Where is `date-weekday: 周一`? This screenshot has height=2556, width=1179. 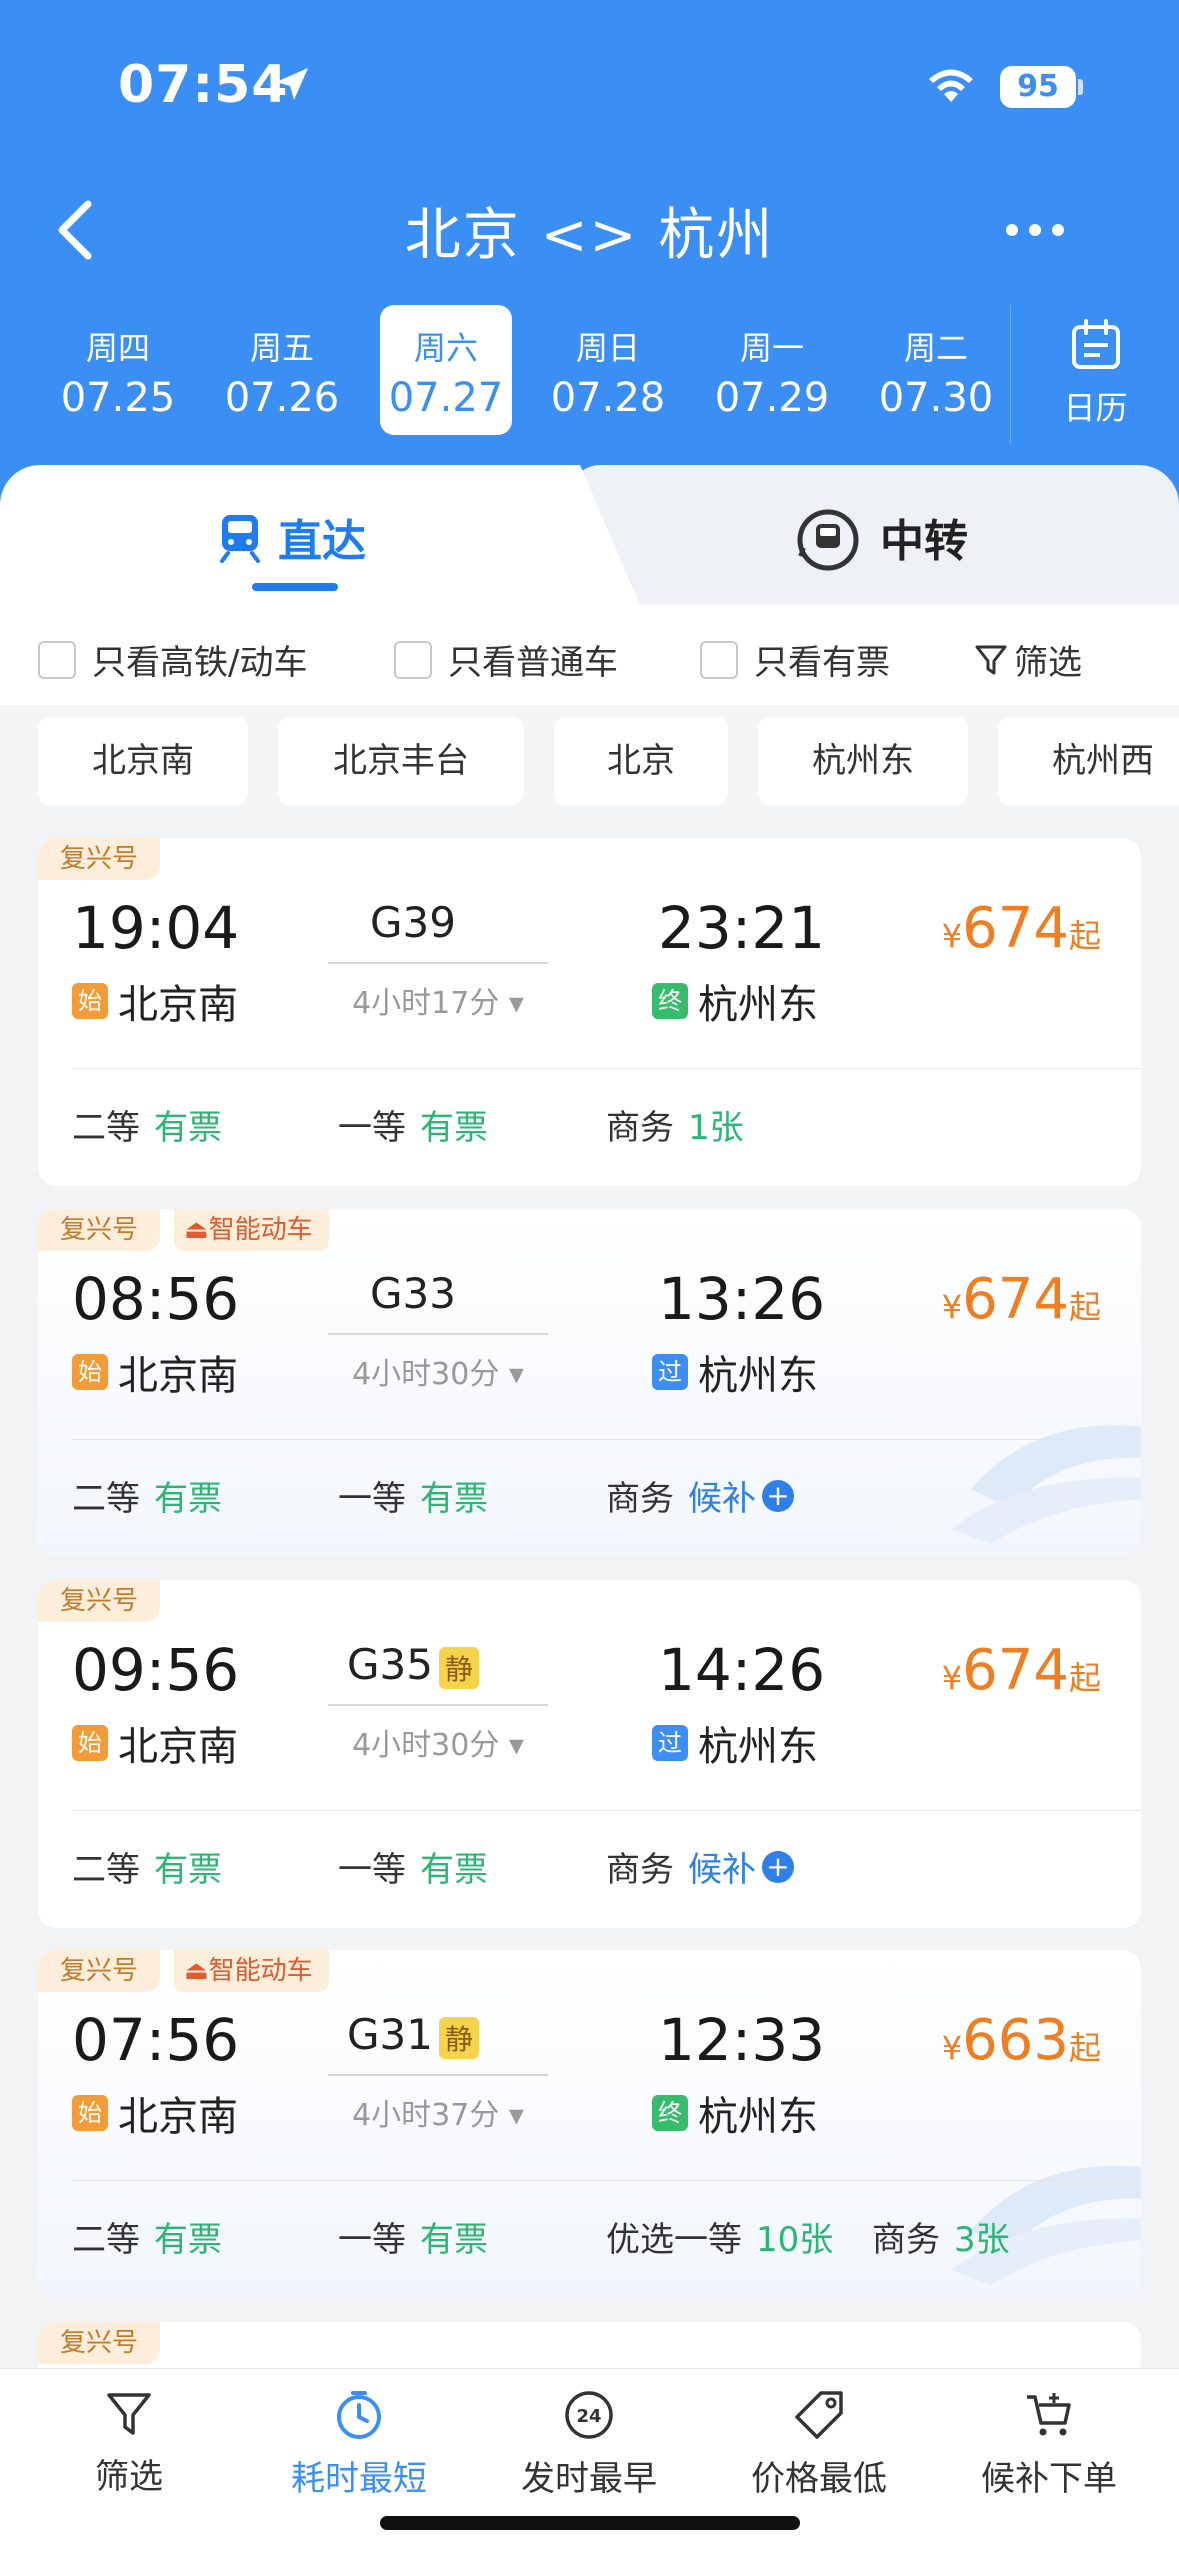 date-weekday: 周一 is located at coordinates (771, 348).